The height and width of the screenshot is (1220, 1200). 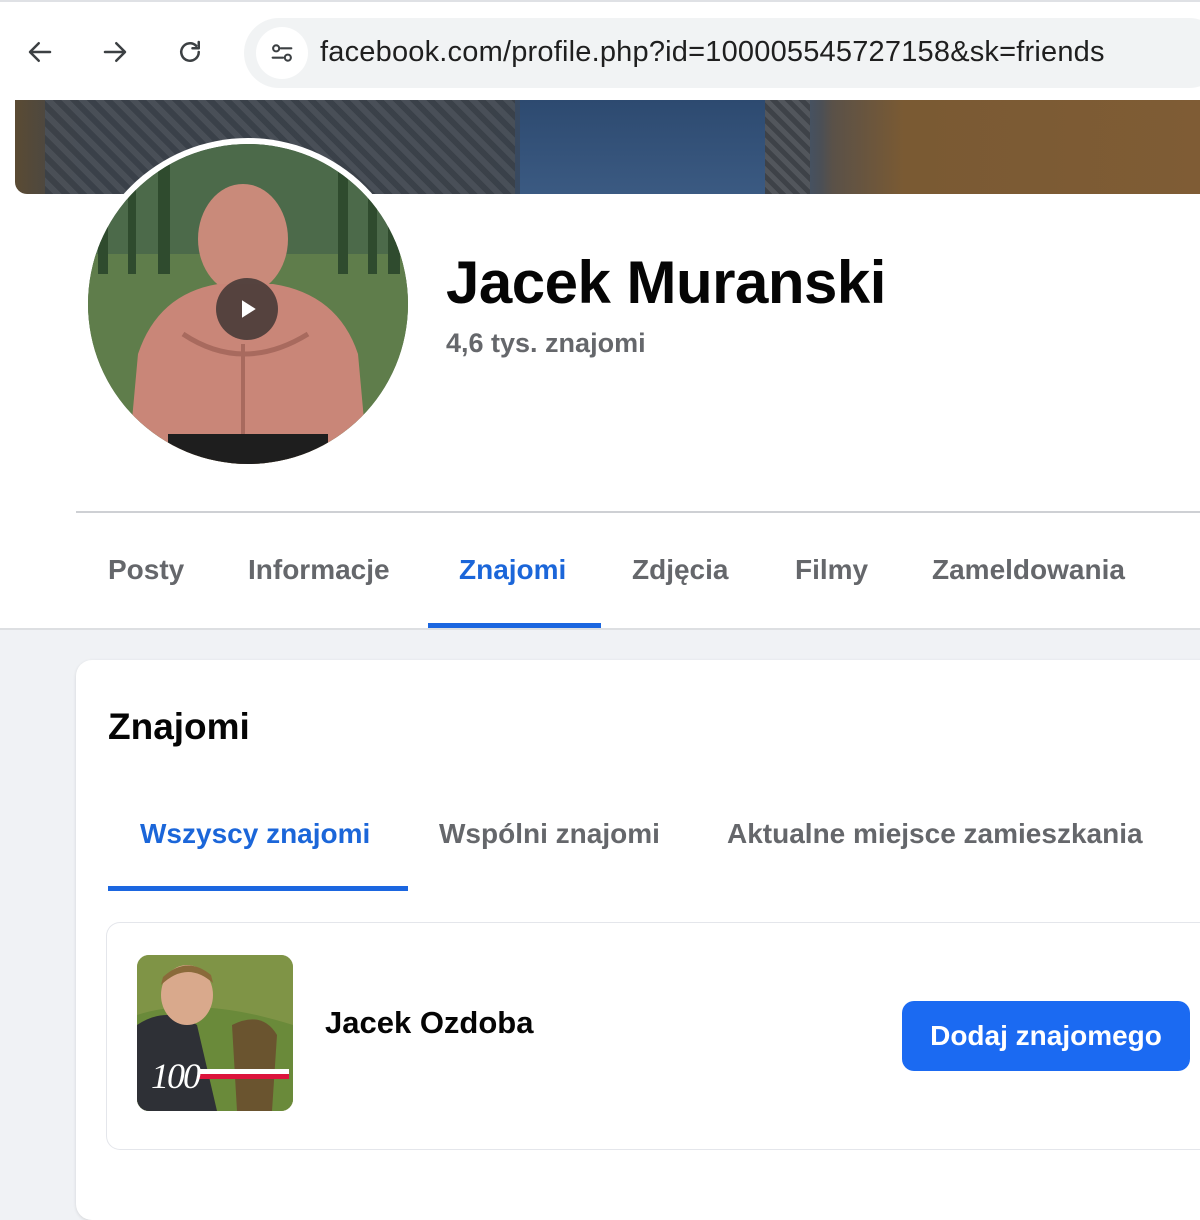 I want to click on friends-count: 4,6 tys. znajomi, so click(x=546, y=343).